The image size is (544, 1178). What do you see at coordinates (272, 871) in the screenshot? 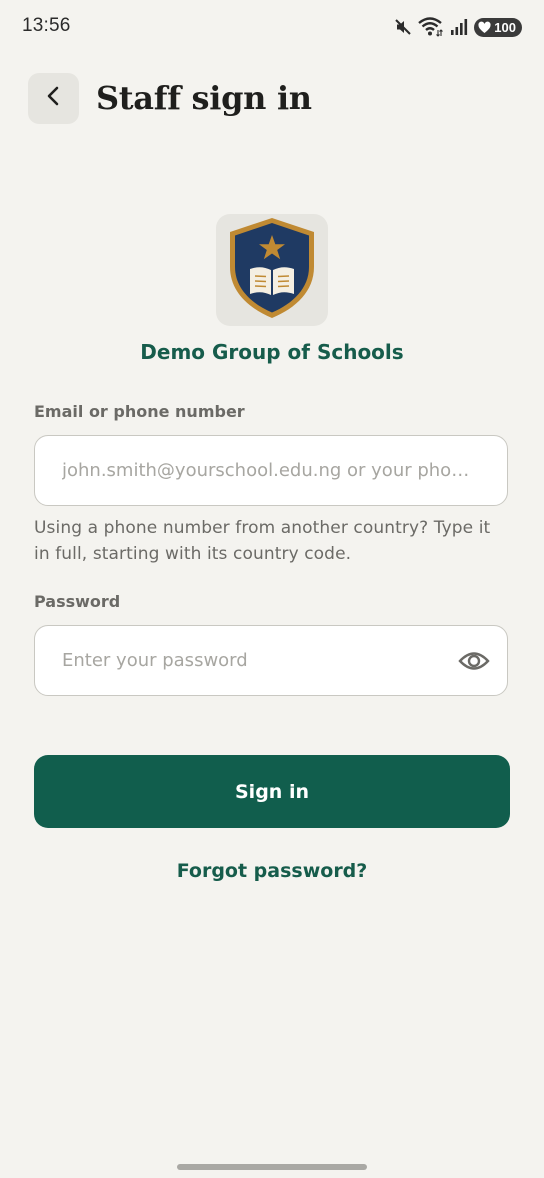
I see `forgot-password-link: Forgot password?` at bounding box center [272, 871].